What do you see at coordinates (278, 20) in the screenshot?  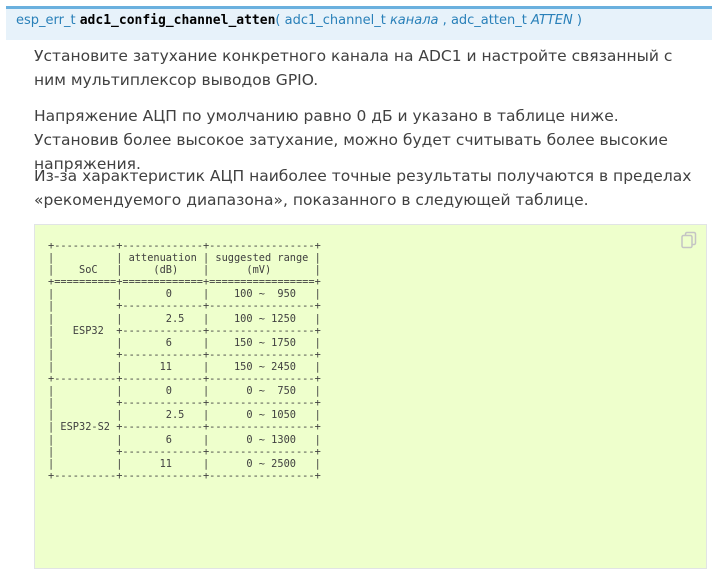 I see `open-paren: (` at bounding box center [278, 20].